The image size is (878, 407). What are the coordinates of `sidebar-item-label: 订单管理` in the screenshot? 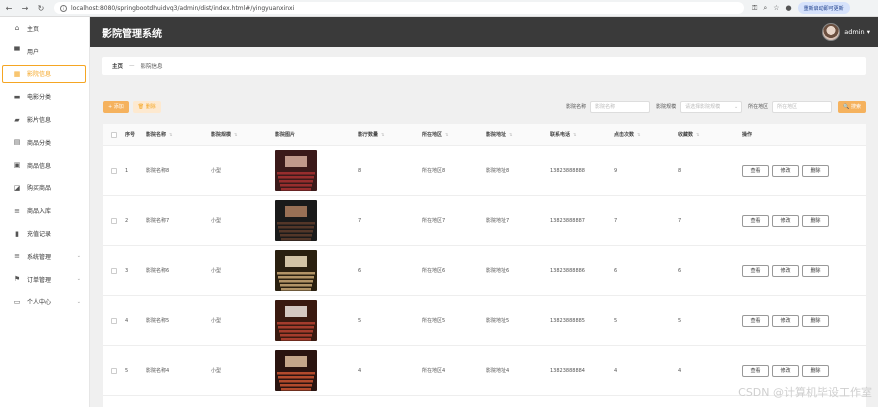 It's located at (39, 280).